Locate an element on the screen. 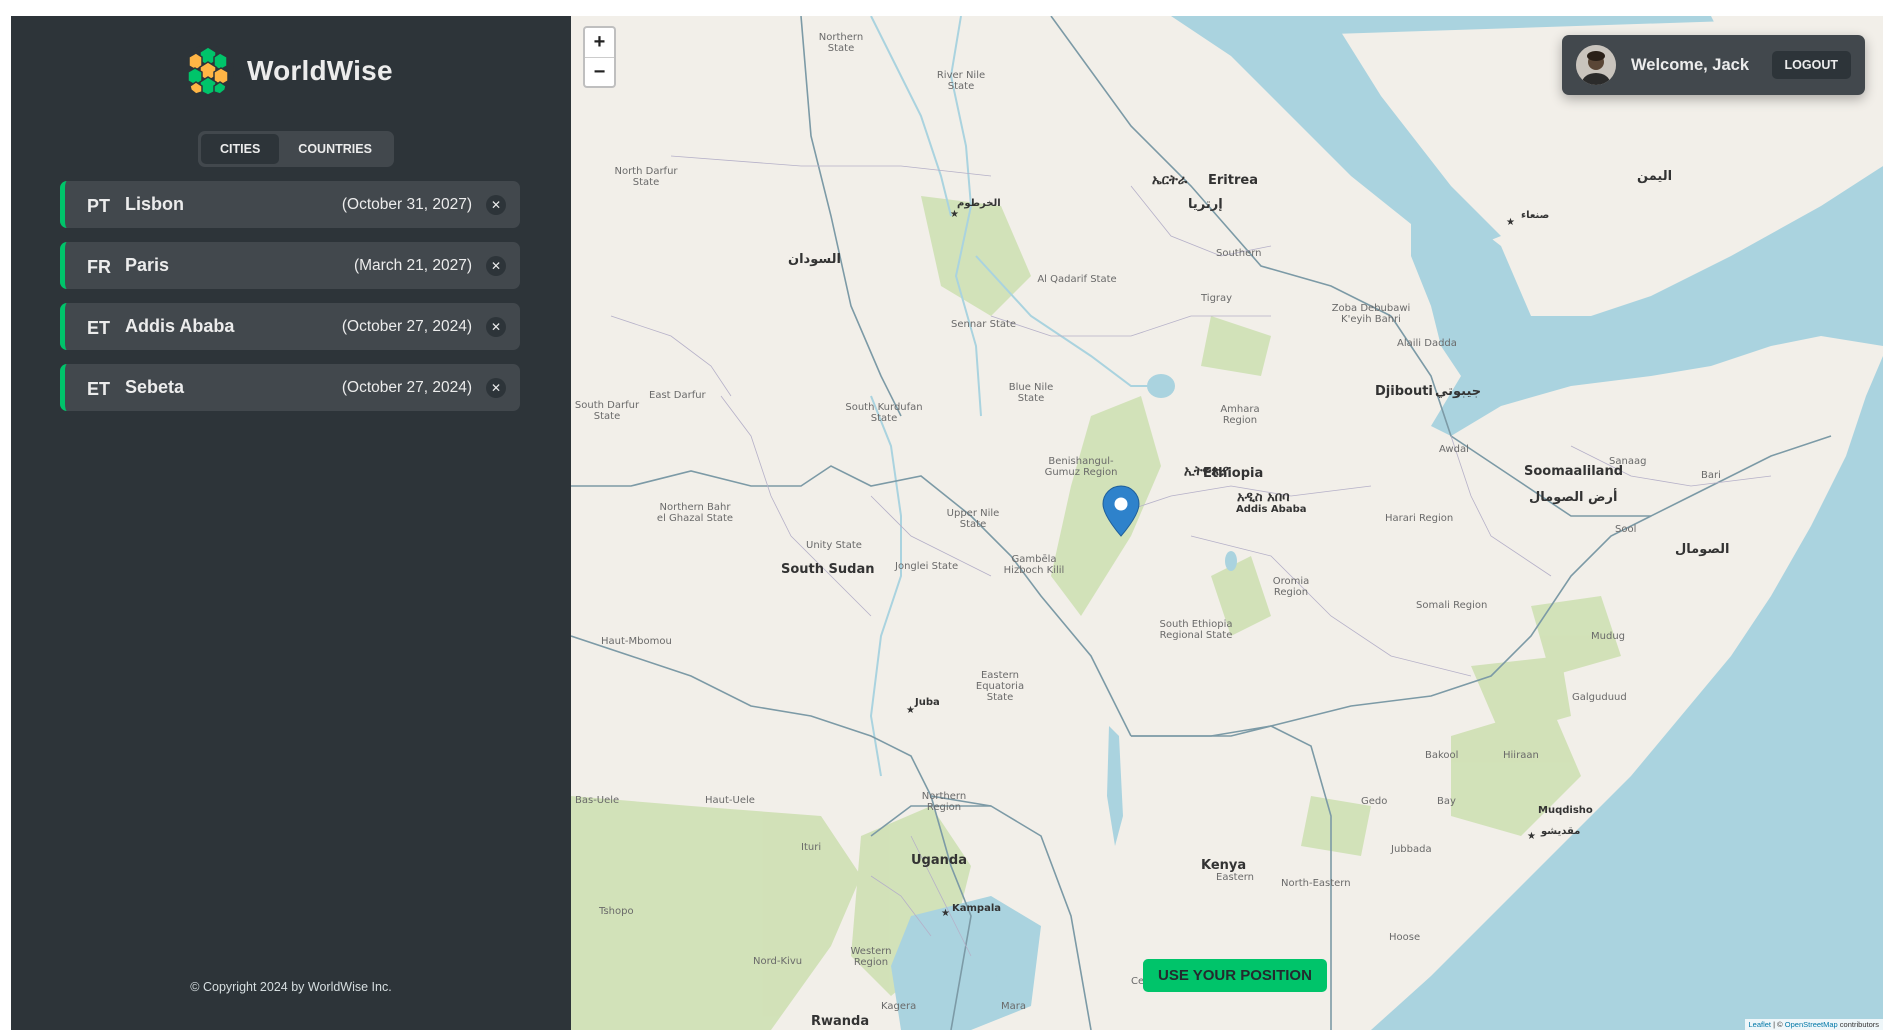 The image size is (1883, 1030). map-label: Unity State is located at coordinates (834, 545).